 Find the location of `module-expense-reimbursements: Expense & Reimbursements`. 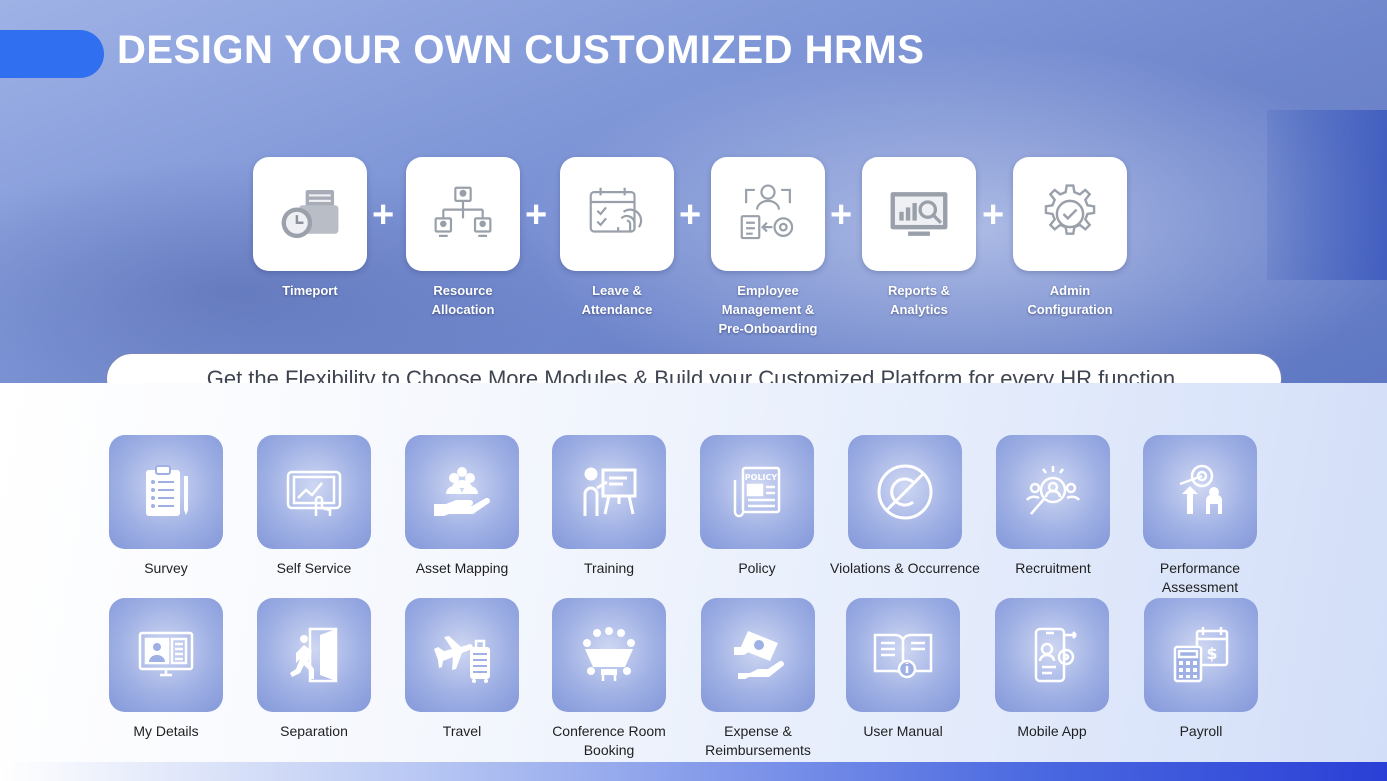

module-expense-reimbursements: Expense & Reimbursements is located at coordinates (758, 679).